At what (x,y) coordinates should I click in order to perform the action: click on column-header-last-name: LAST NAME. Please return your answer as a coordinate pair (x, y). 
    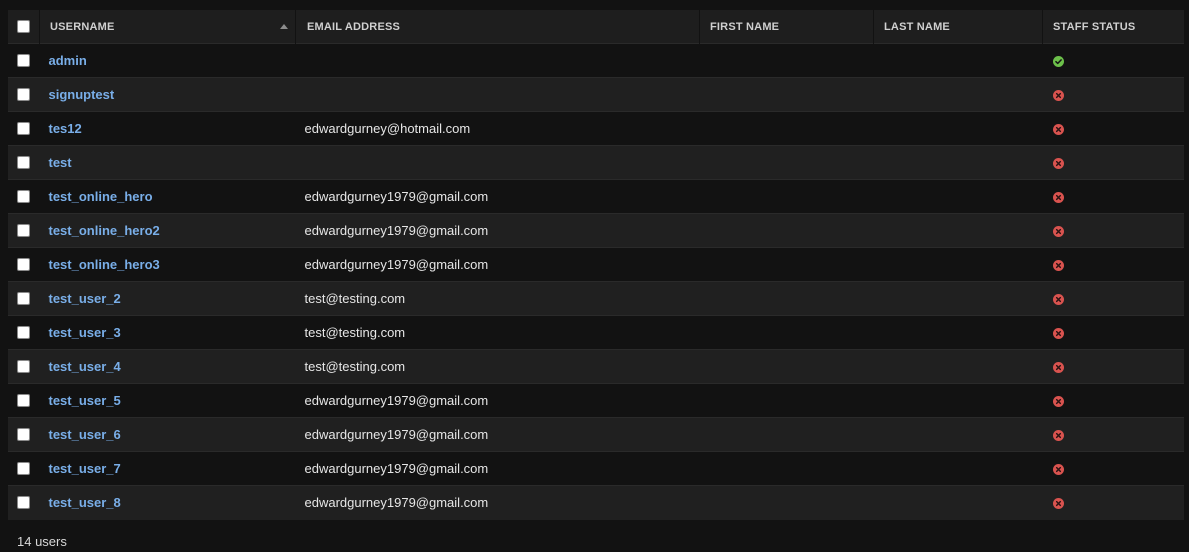
    Looking at the image, I should click on (958, 27).